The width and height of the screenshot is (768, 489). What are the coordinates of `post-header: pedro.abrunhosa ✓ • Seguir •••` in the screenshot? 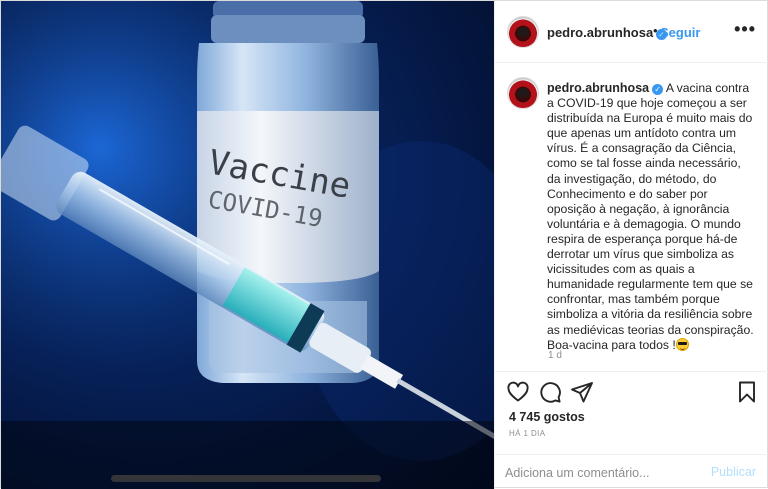 It's located at (631, 32).